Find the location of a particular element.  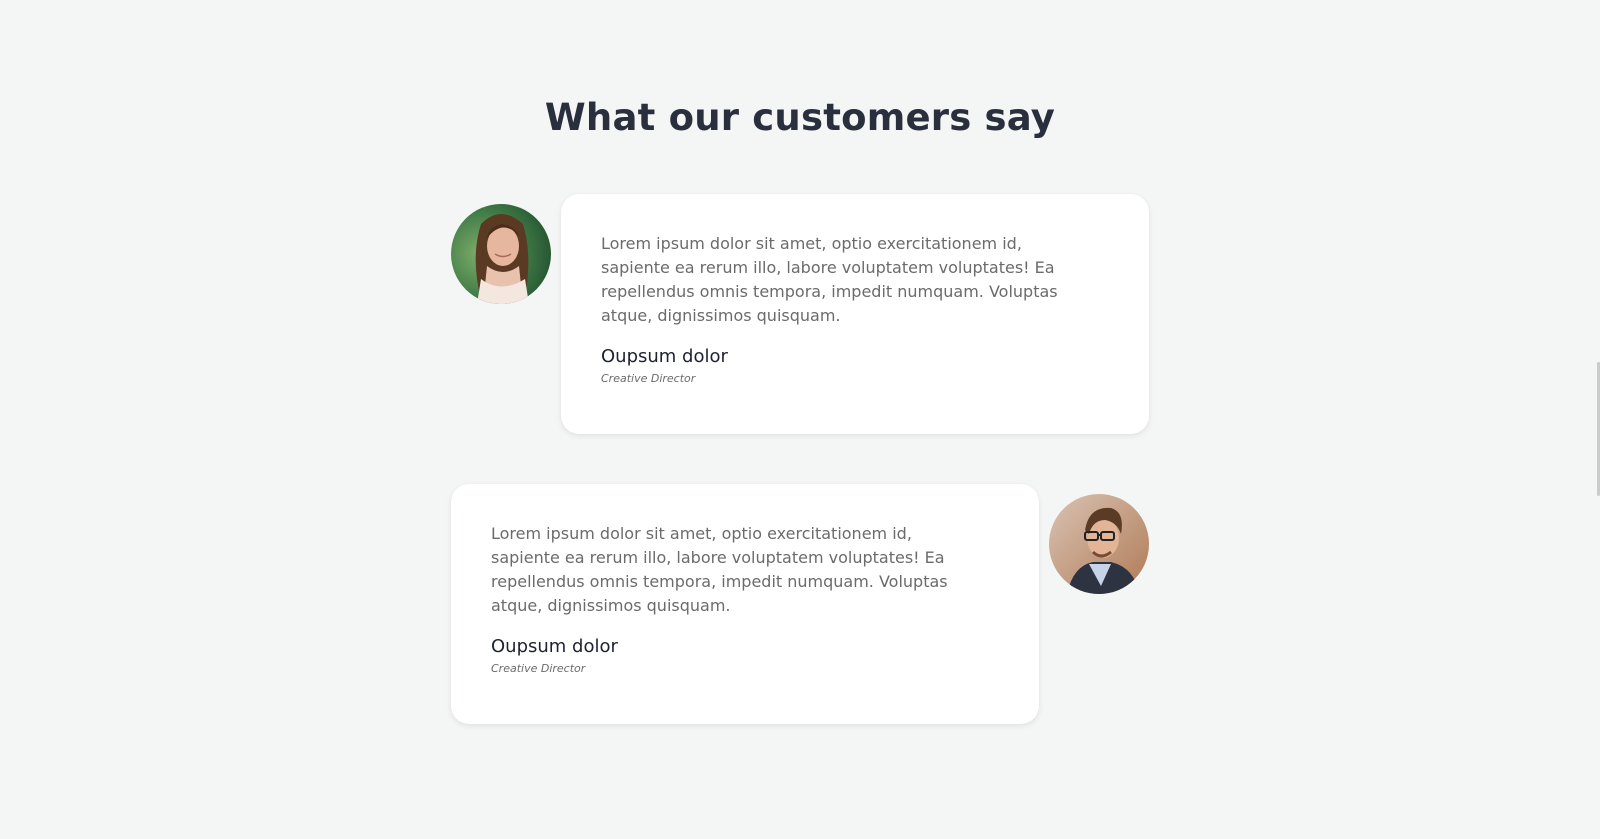

avatar-woman-portrait is located at coordinates (501, 254).